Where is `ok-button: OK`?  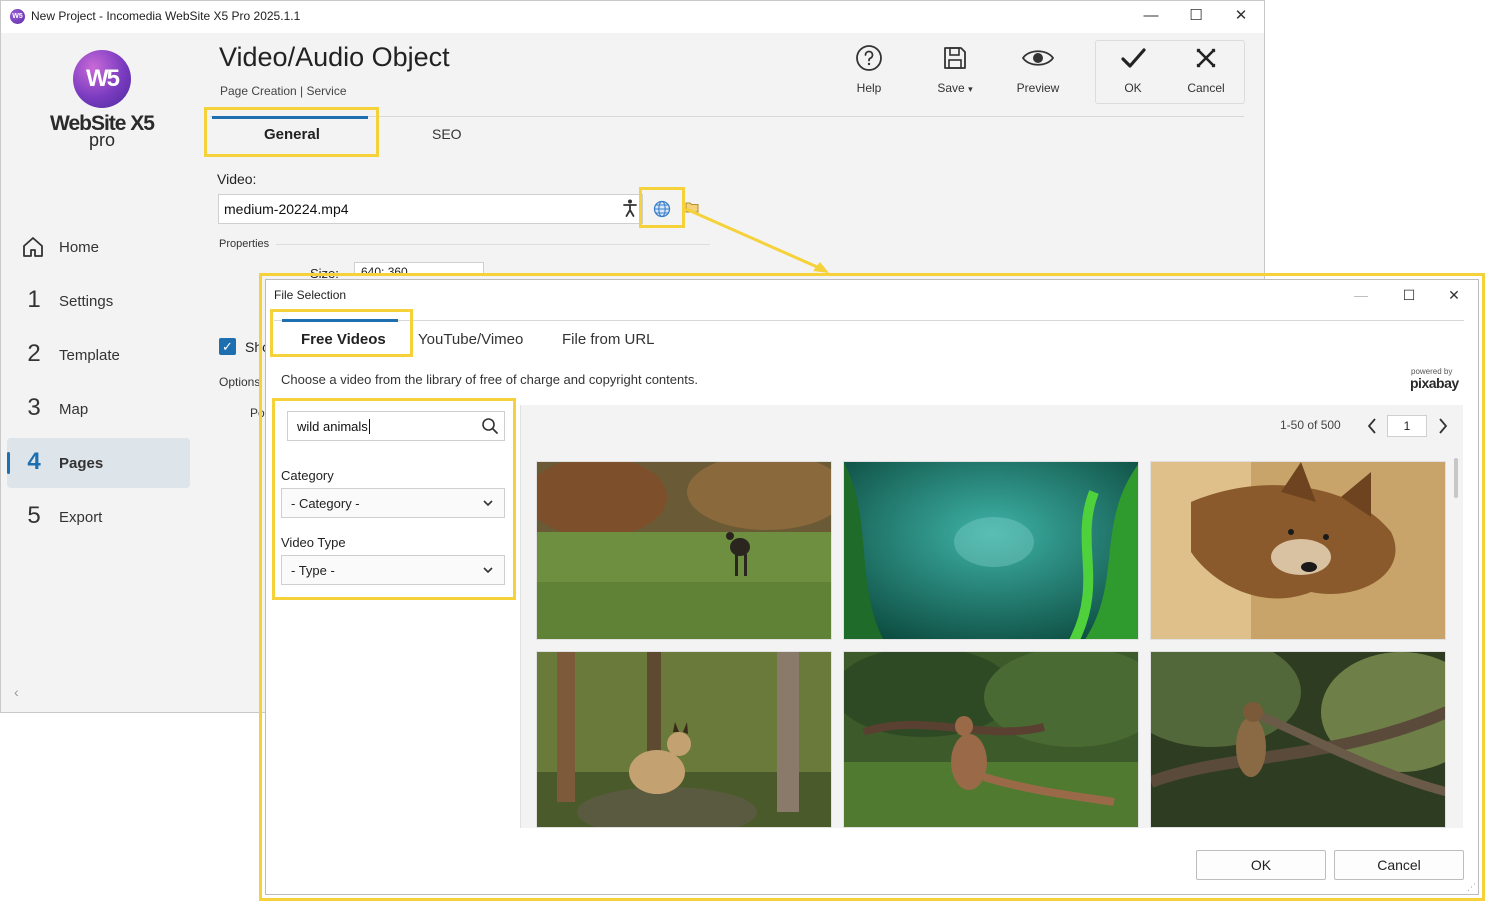
ok-button: OK is located at coordinates (1133, 69).